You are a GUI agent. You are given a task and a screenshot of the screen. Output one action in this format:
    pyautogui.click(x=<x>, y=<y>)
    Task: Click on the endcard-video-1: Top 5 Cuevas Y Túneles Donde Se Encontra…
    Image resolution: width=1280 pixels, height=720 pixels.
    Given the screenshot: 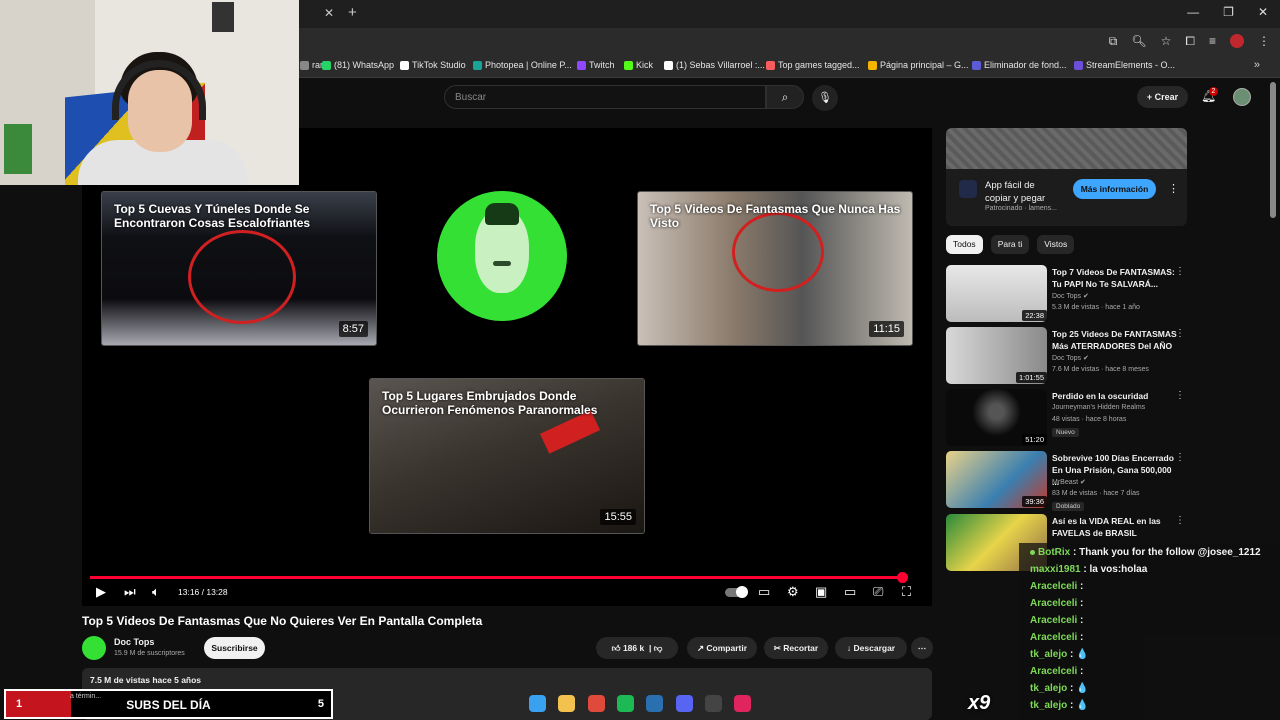 What is the action you would take?
    pyautogui.click(x=239, y=268)
    